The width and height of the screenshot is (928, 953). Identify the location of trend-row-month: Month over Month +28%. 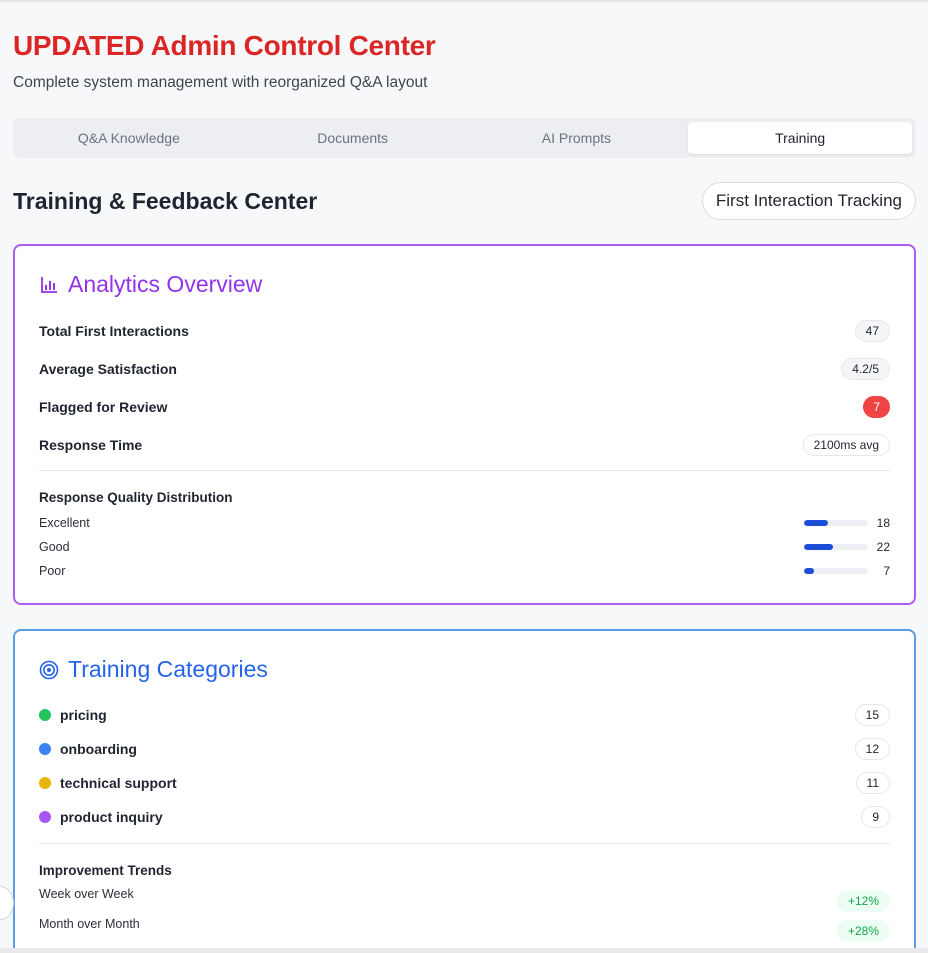
(464, 929).